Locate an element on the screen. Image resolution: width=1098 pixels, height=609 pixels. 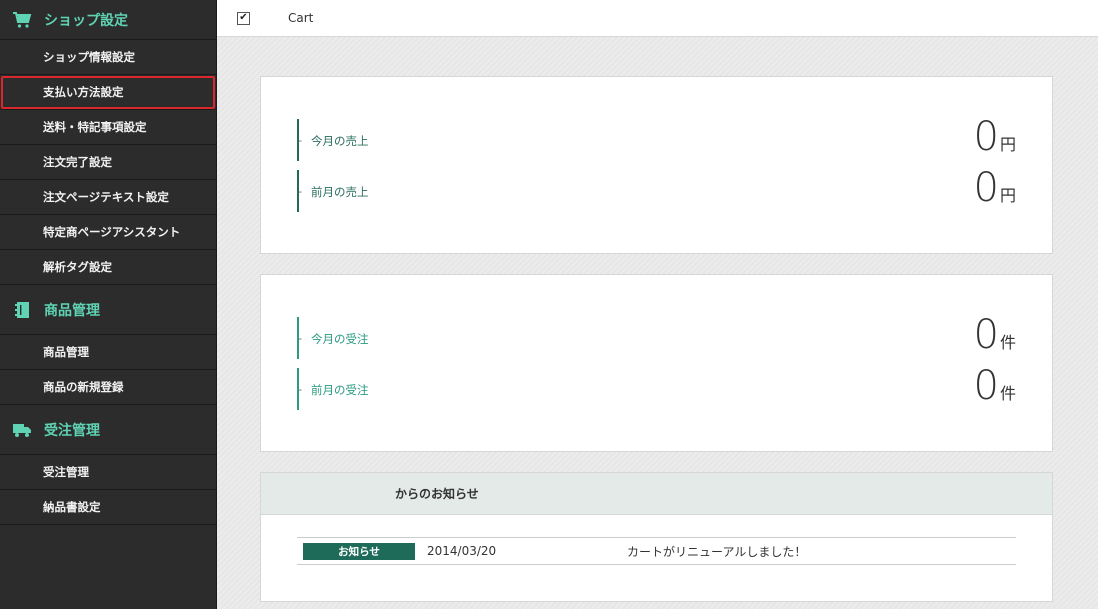
stat-label: 今月の売上 is located at coordinates (333, 141).